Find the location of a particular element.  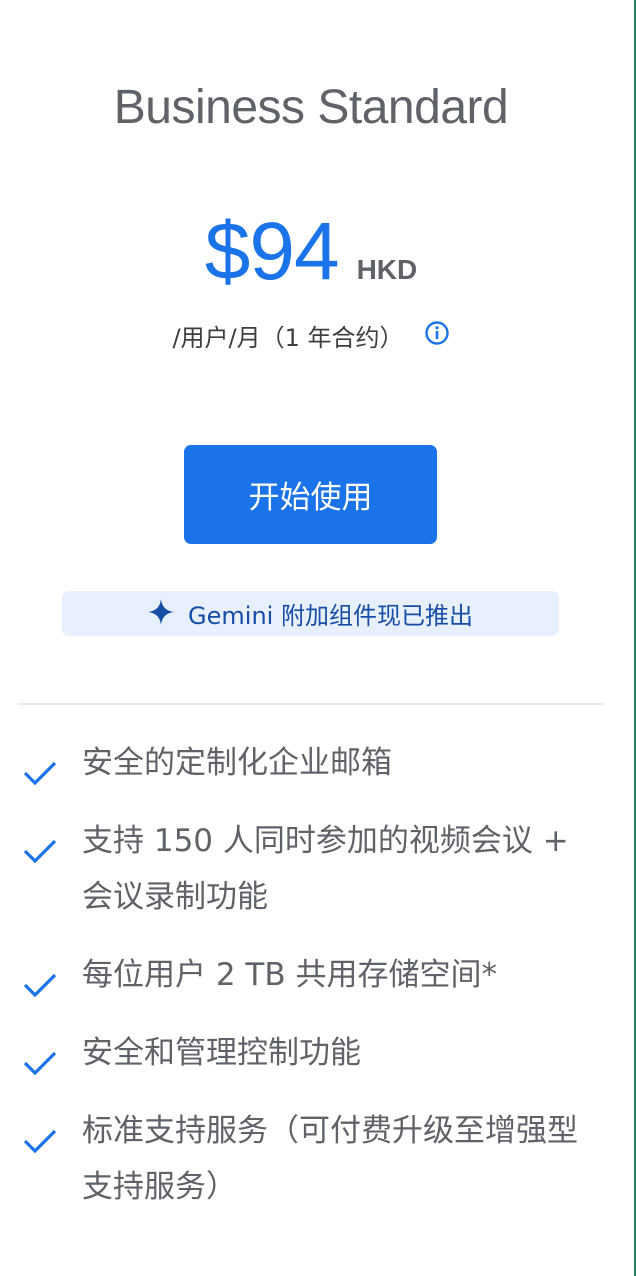

price-term: /用户/月（1 年合约） is located at coordinates (288, 338).